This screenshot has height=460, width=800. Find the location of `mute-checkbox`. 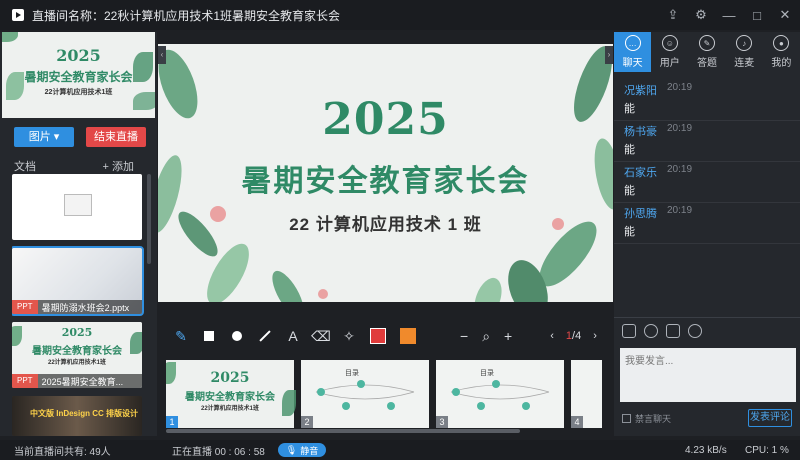

mute-checkbox is located at coordinates (626, 418).